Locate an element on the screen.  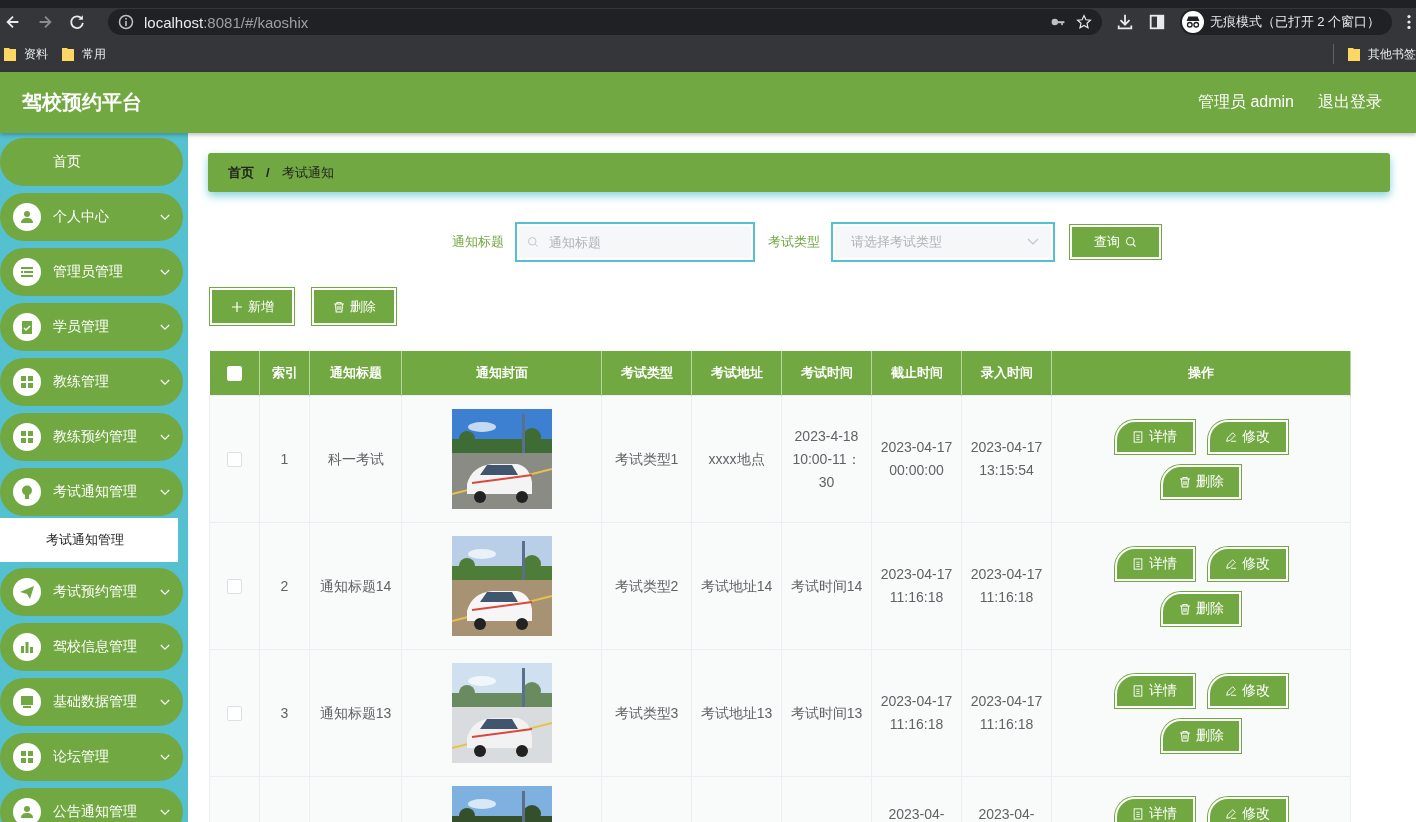
user-icon is located at coordinates (27, 810).